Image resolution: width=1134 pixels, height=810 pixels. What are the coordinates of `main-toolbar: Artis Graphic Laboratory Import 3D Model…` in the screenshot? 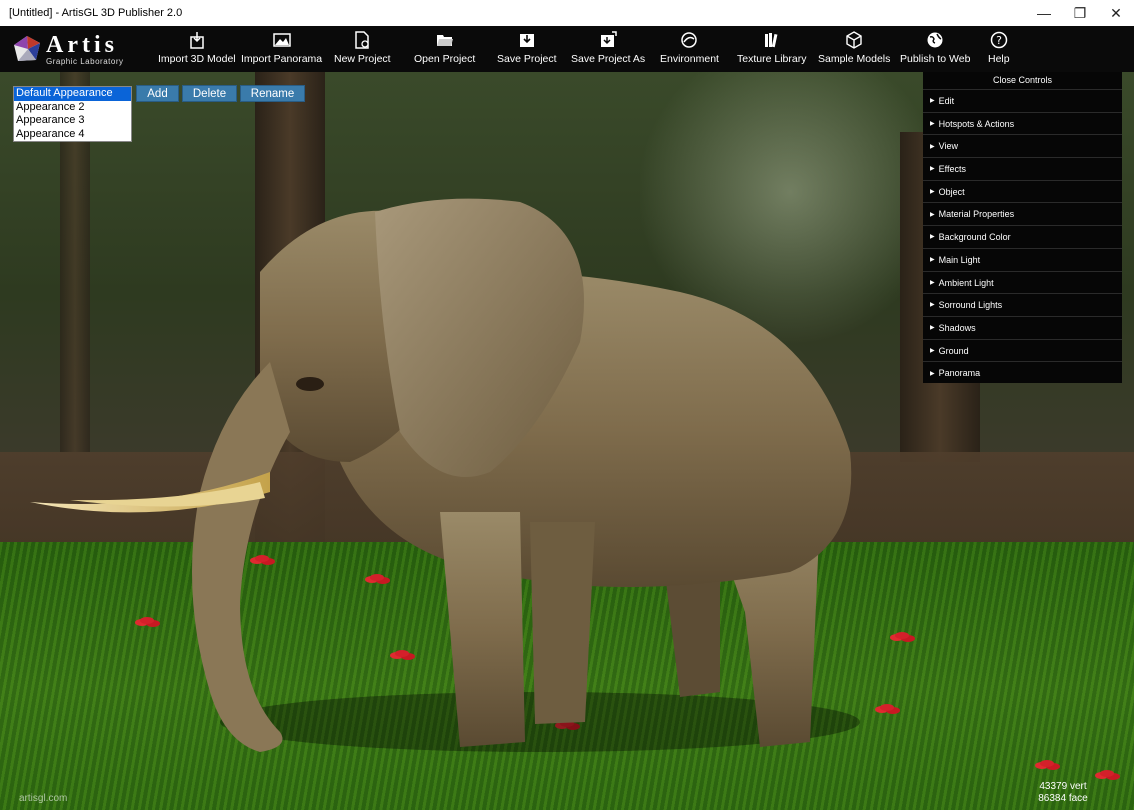 It's located at (567, 49).